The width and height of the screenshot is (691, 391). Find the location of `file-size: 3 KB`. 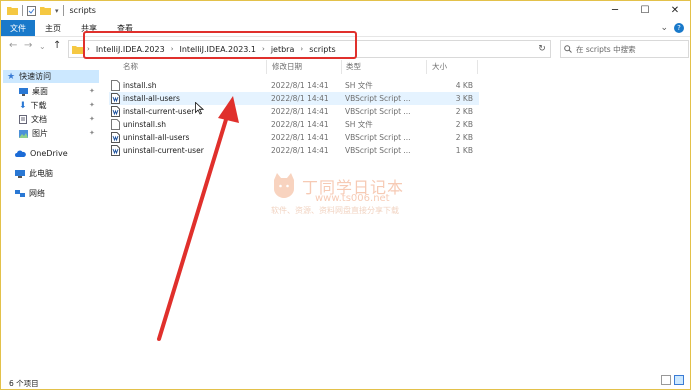

file-size: 3 KB is located at coordinates (464, 98).